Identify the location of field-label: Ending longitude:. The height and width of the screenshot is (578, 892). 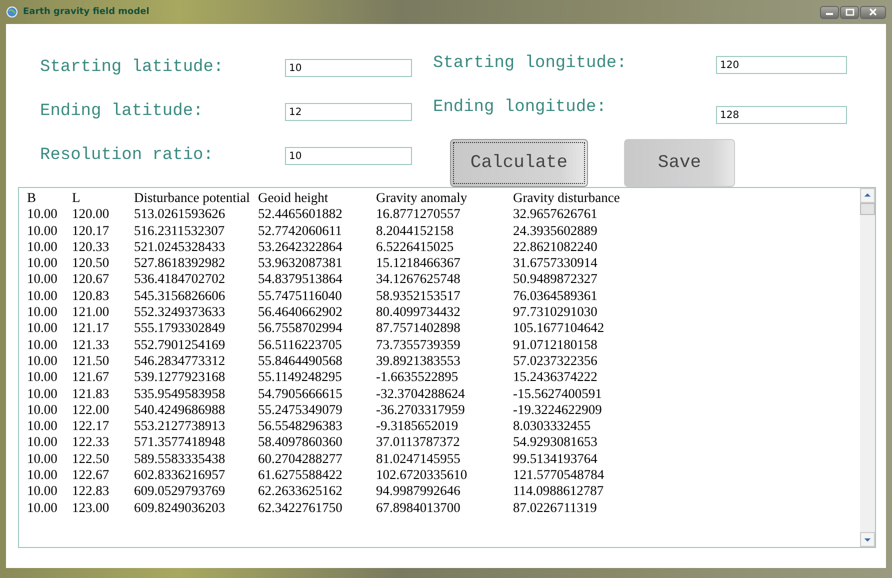
(519, 107).